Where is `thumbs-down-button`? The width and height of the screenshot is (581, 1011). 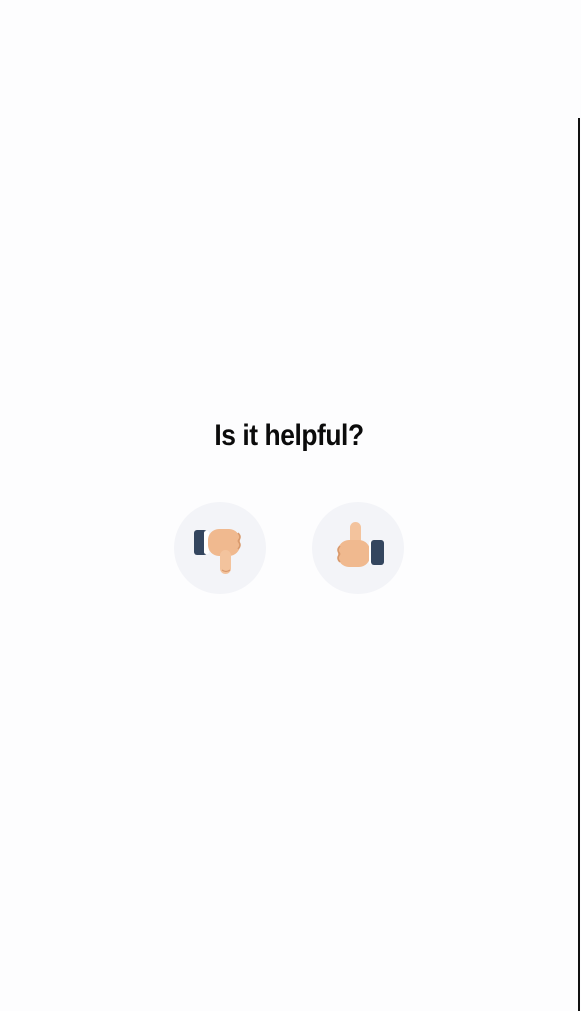 thumbs-down-button is located at coordinates (220, 548).